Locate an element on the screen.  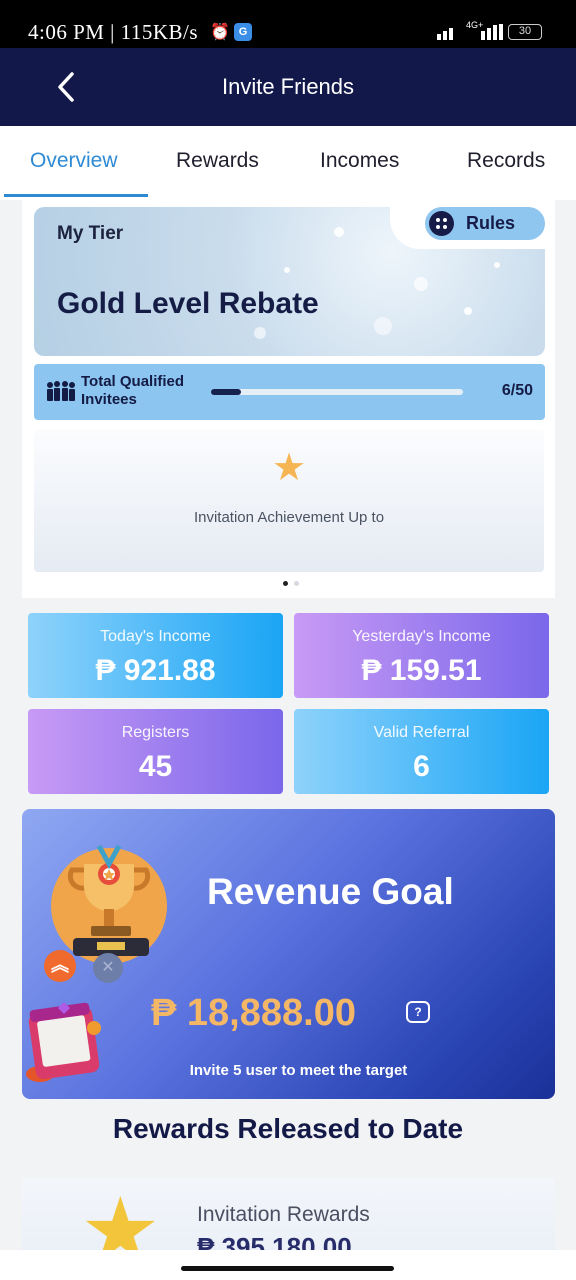
yesterday-income-label: Yesterday's Income is located at coordinates (421, 636).